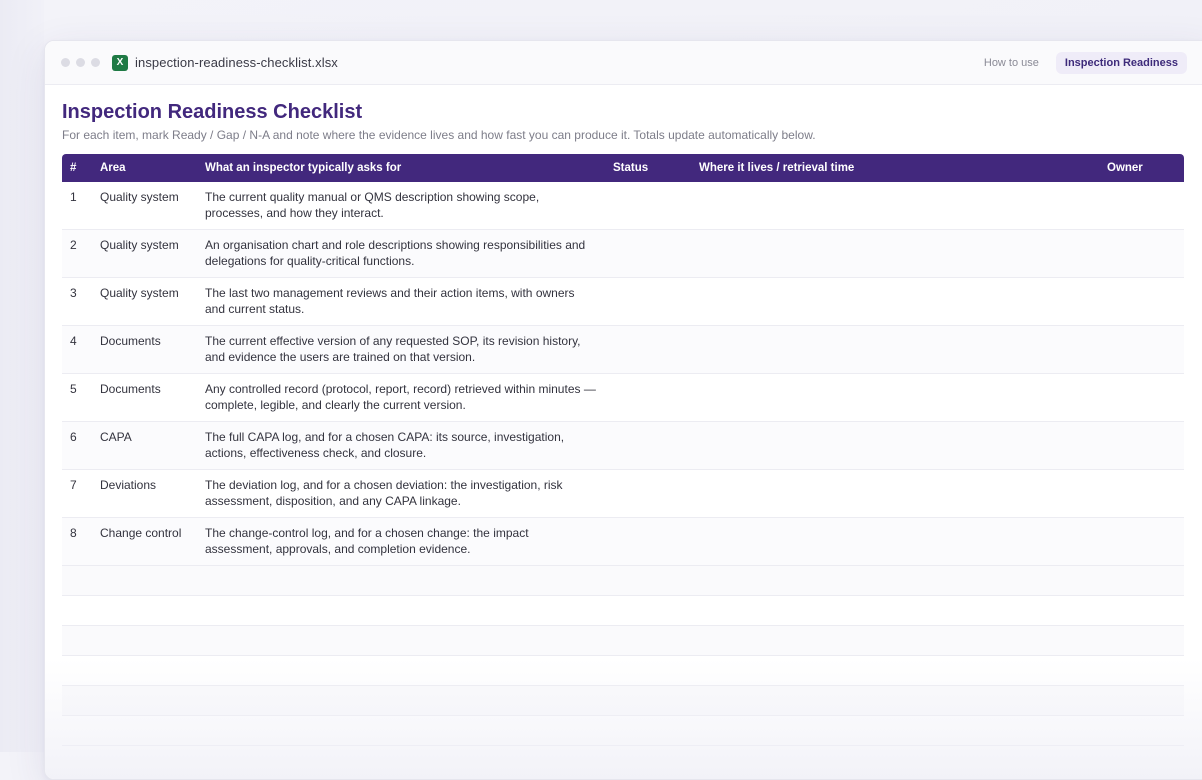  I want to click on row-number-cell: 7, so click(77, 493).